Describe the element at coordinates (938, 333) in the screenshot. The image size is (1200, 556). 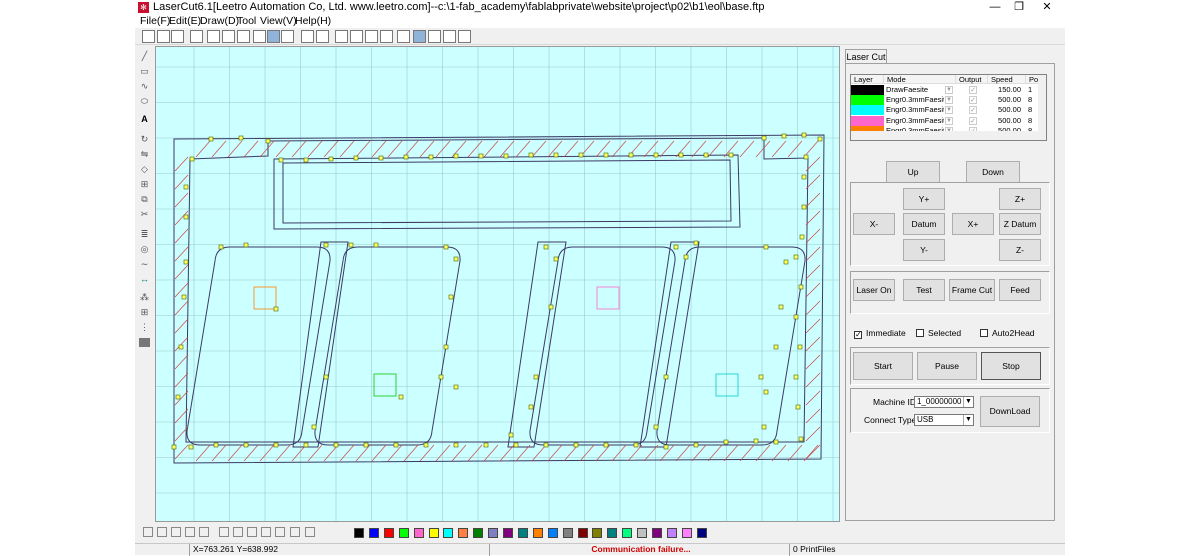
I see `selected-checkbox: Selected` at that location.